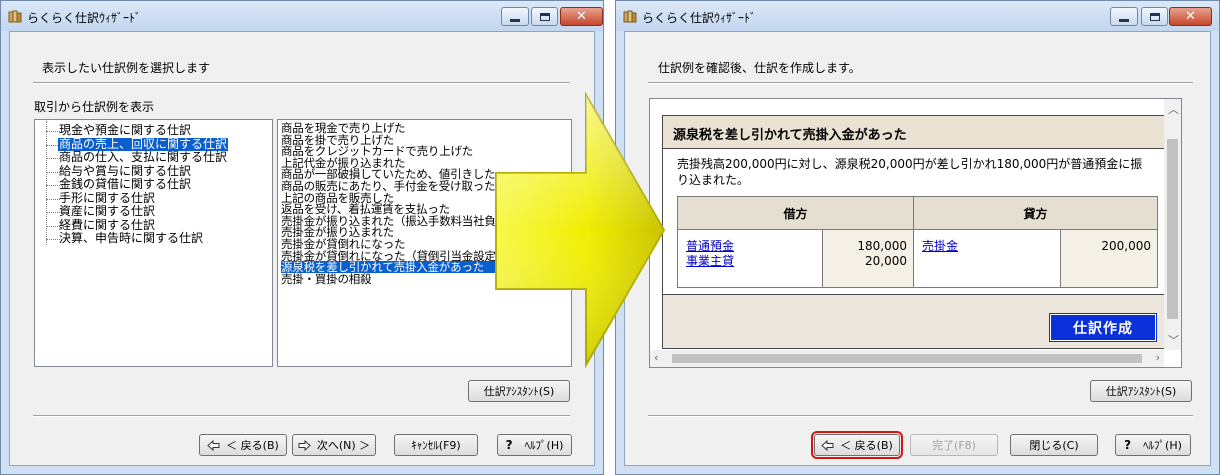 Image resolution: width=1220 pixels, height=475 pixels. Describe the element at coordinates (1158, 357) in the screenshot. I see `scroll-right-icon: ›` at that location.